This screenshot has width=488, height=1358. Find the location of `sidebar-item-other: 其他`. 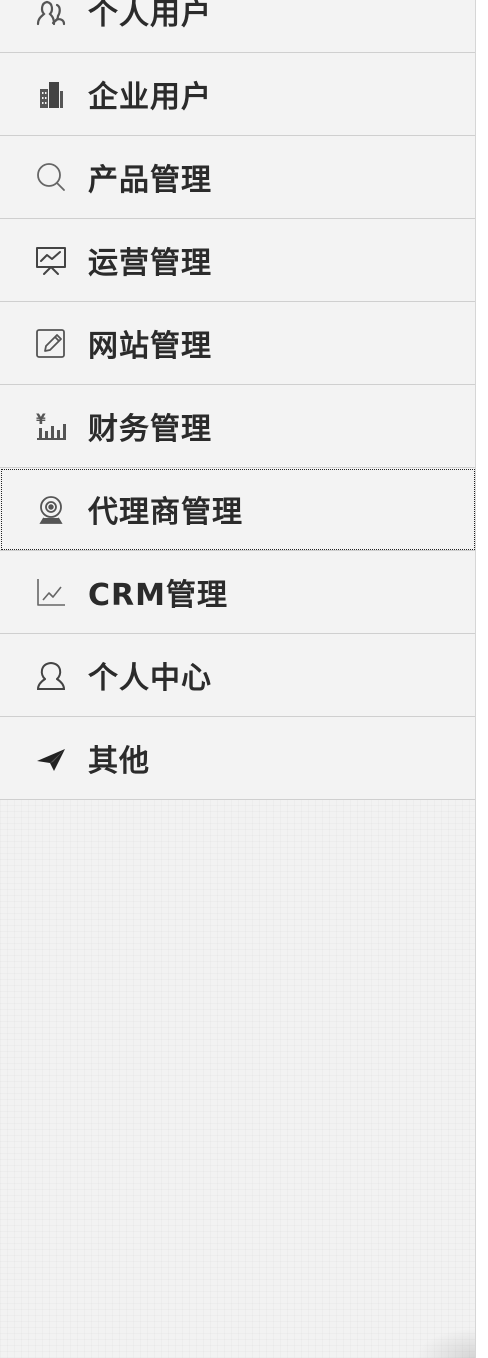

sidebar-item-other: 其他 is located at coordinates (237, 758).